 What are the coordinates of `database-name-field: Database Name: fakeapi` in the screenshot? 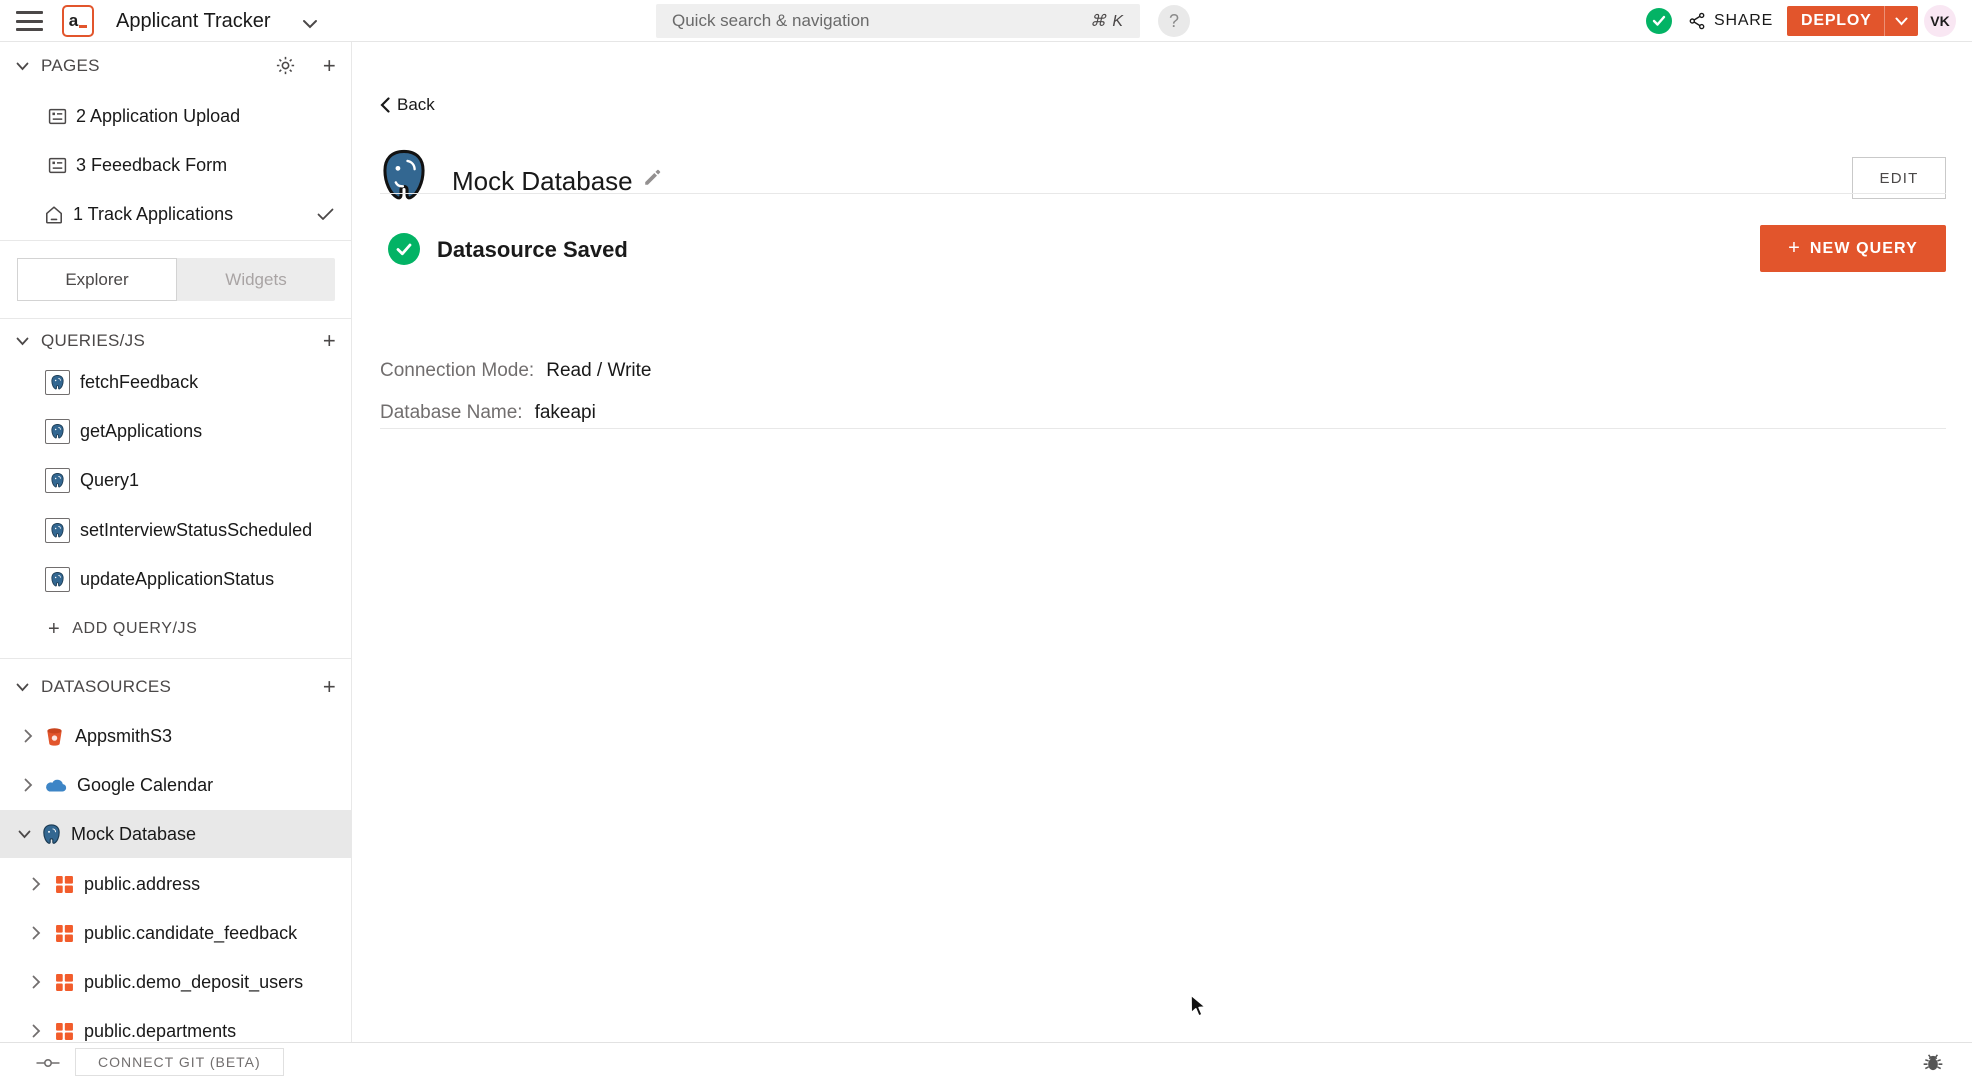 It's located at (488, 413).